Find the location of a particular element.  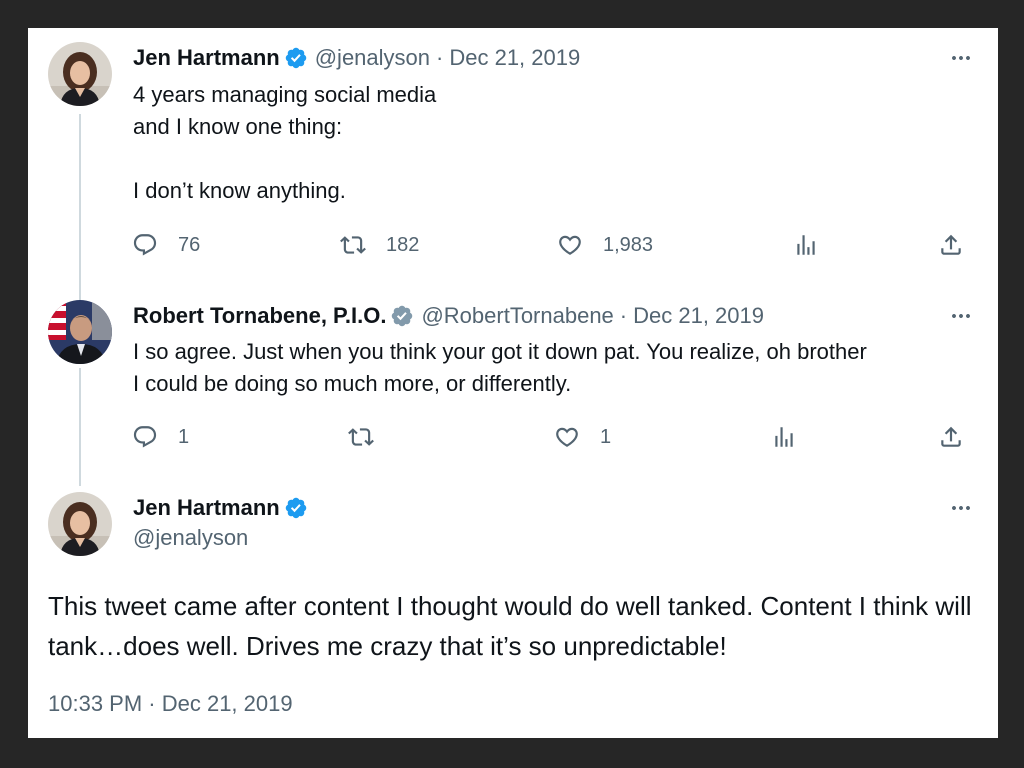

like-button: 1,983 is located at coordinates (605, 245).